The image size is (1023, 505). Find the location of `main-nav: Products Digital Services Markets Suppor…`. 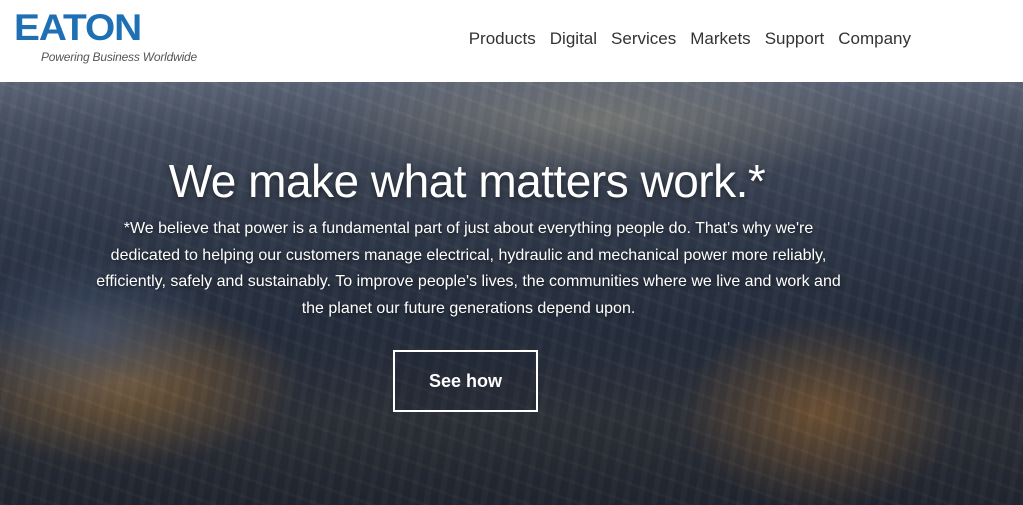

main-nav: Products Digital Services Markets Suppor… is located at coordinates (690, 39).